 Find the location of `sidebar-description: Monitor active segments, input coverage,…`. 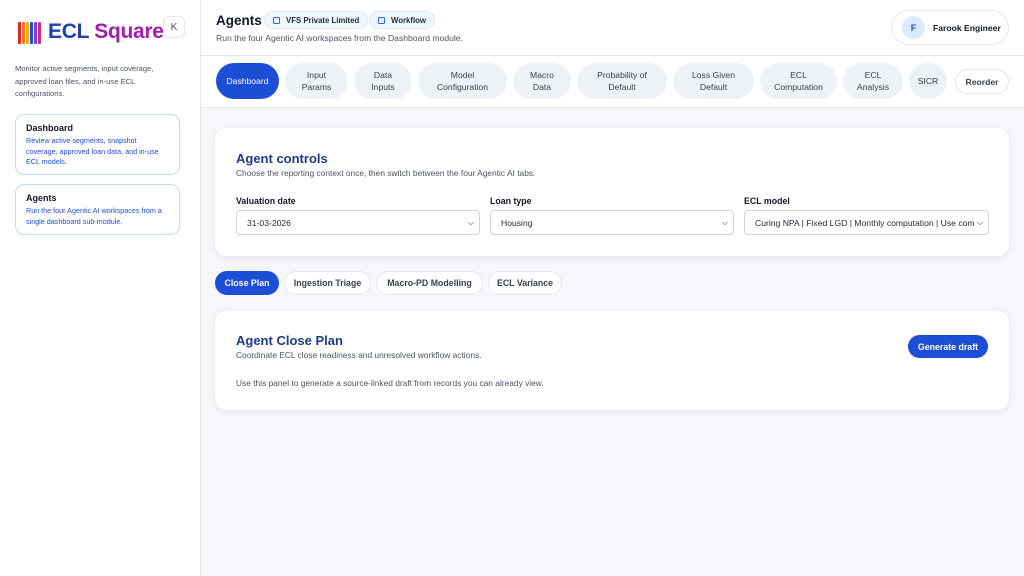

sidebar-description: Monitor active segments, input coverage,… is located at coordinates (84, 81).